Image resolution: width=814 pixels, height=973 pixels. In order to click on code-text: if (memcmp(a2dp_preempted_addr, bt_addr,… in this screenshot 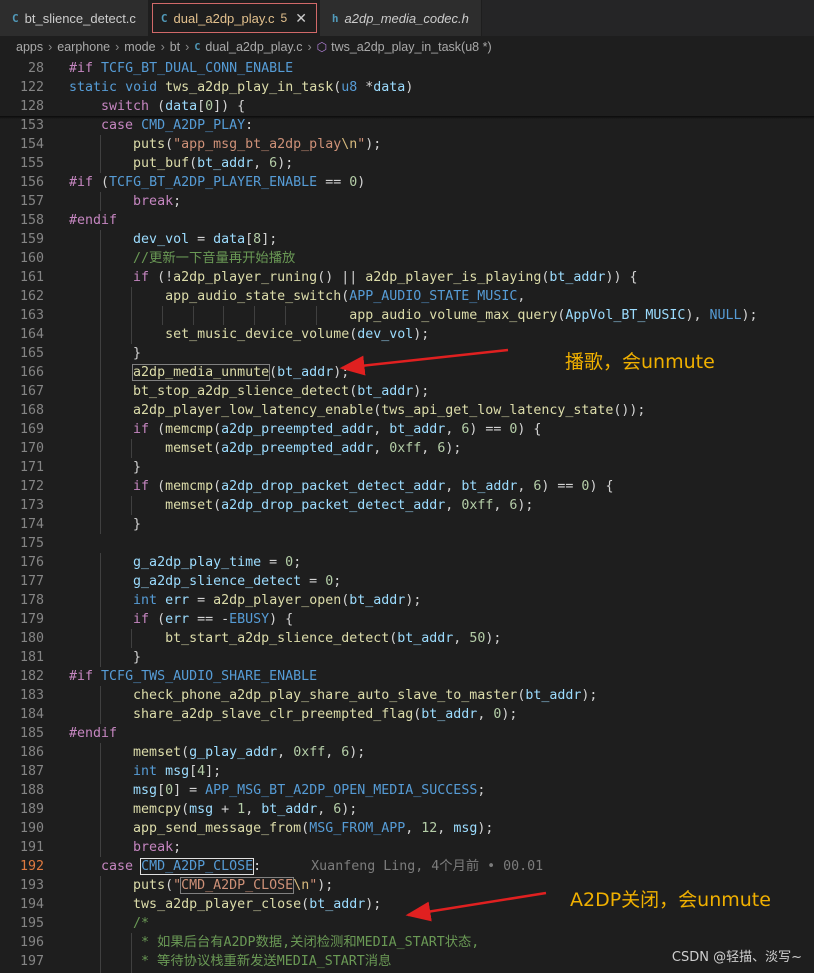, I will do `click(337, 429)`.